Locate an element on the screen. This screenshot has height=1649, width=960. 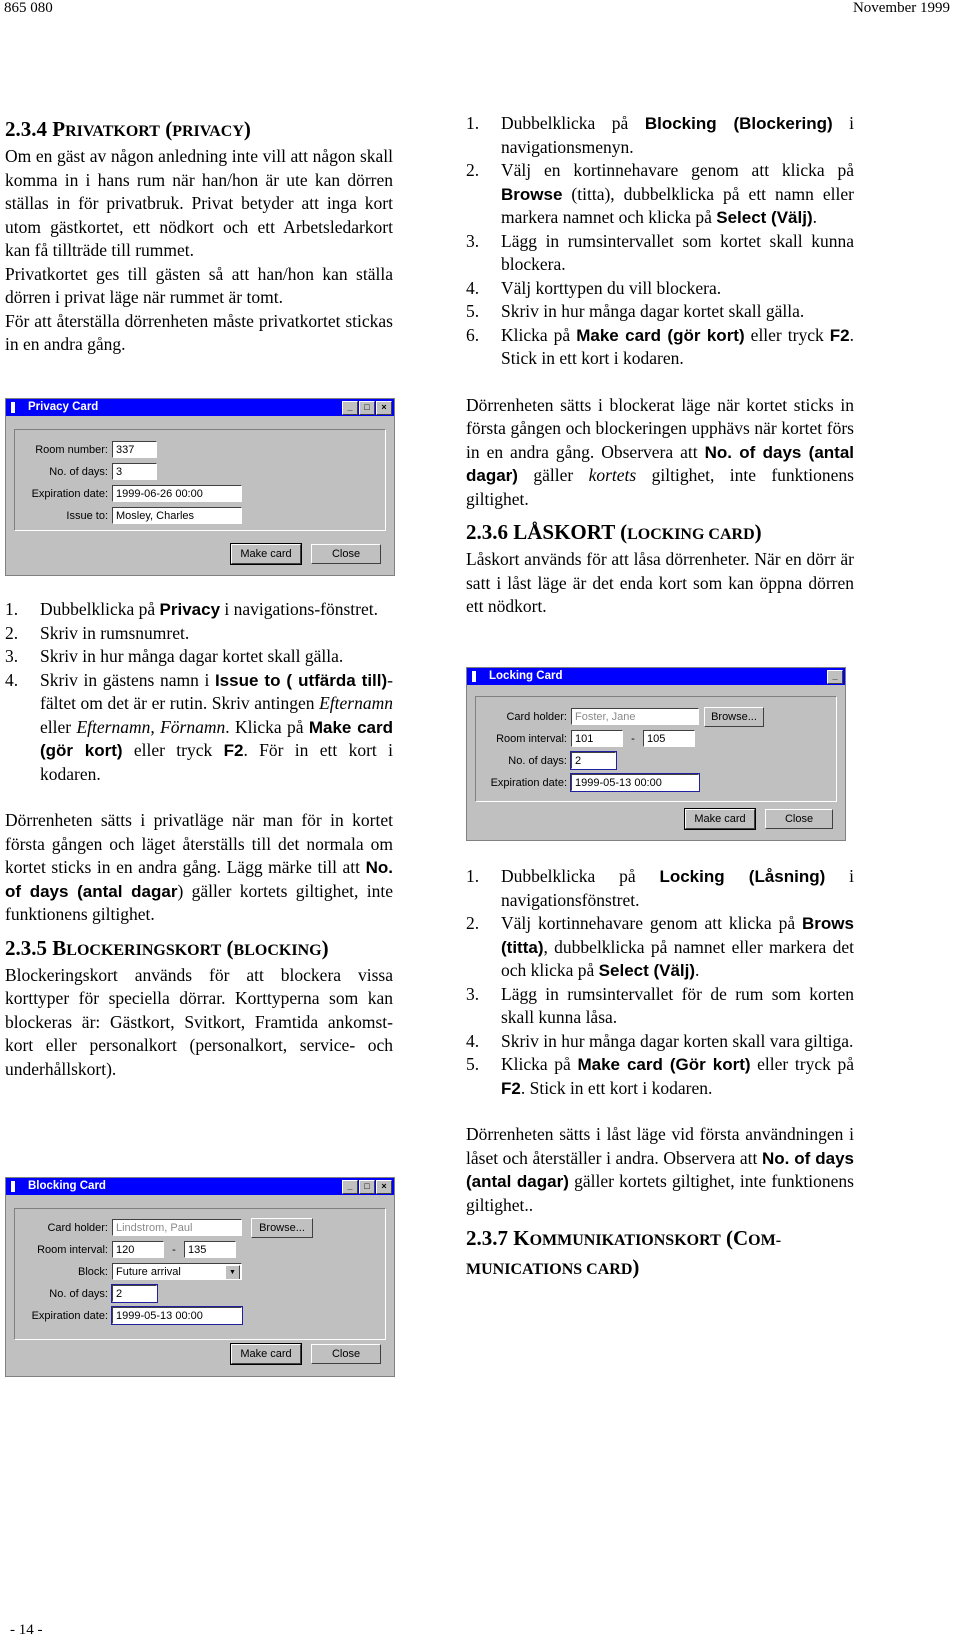
chevron-down-icon: ▼ is located at coordinates (232, 1272).